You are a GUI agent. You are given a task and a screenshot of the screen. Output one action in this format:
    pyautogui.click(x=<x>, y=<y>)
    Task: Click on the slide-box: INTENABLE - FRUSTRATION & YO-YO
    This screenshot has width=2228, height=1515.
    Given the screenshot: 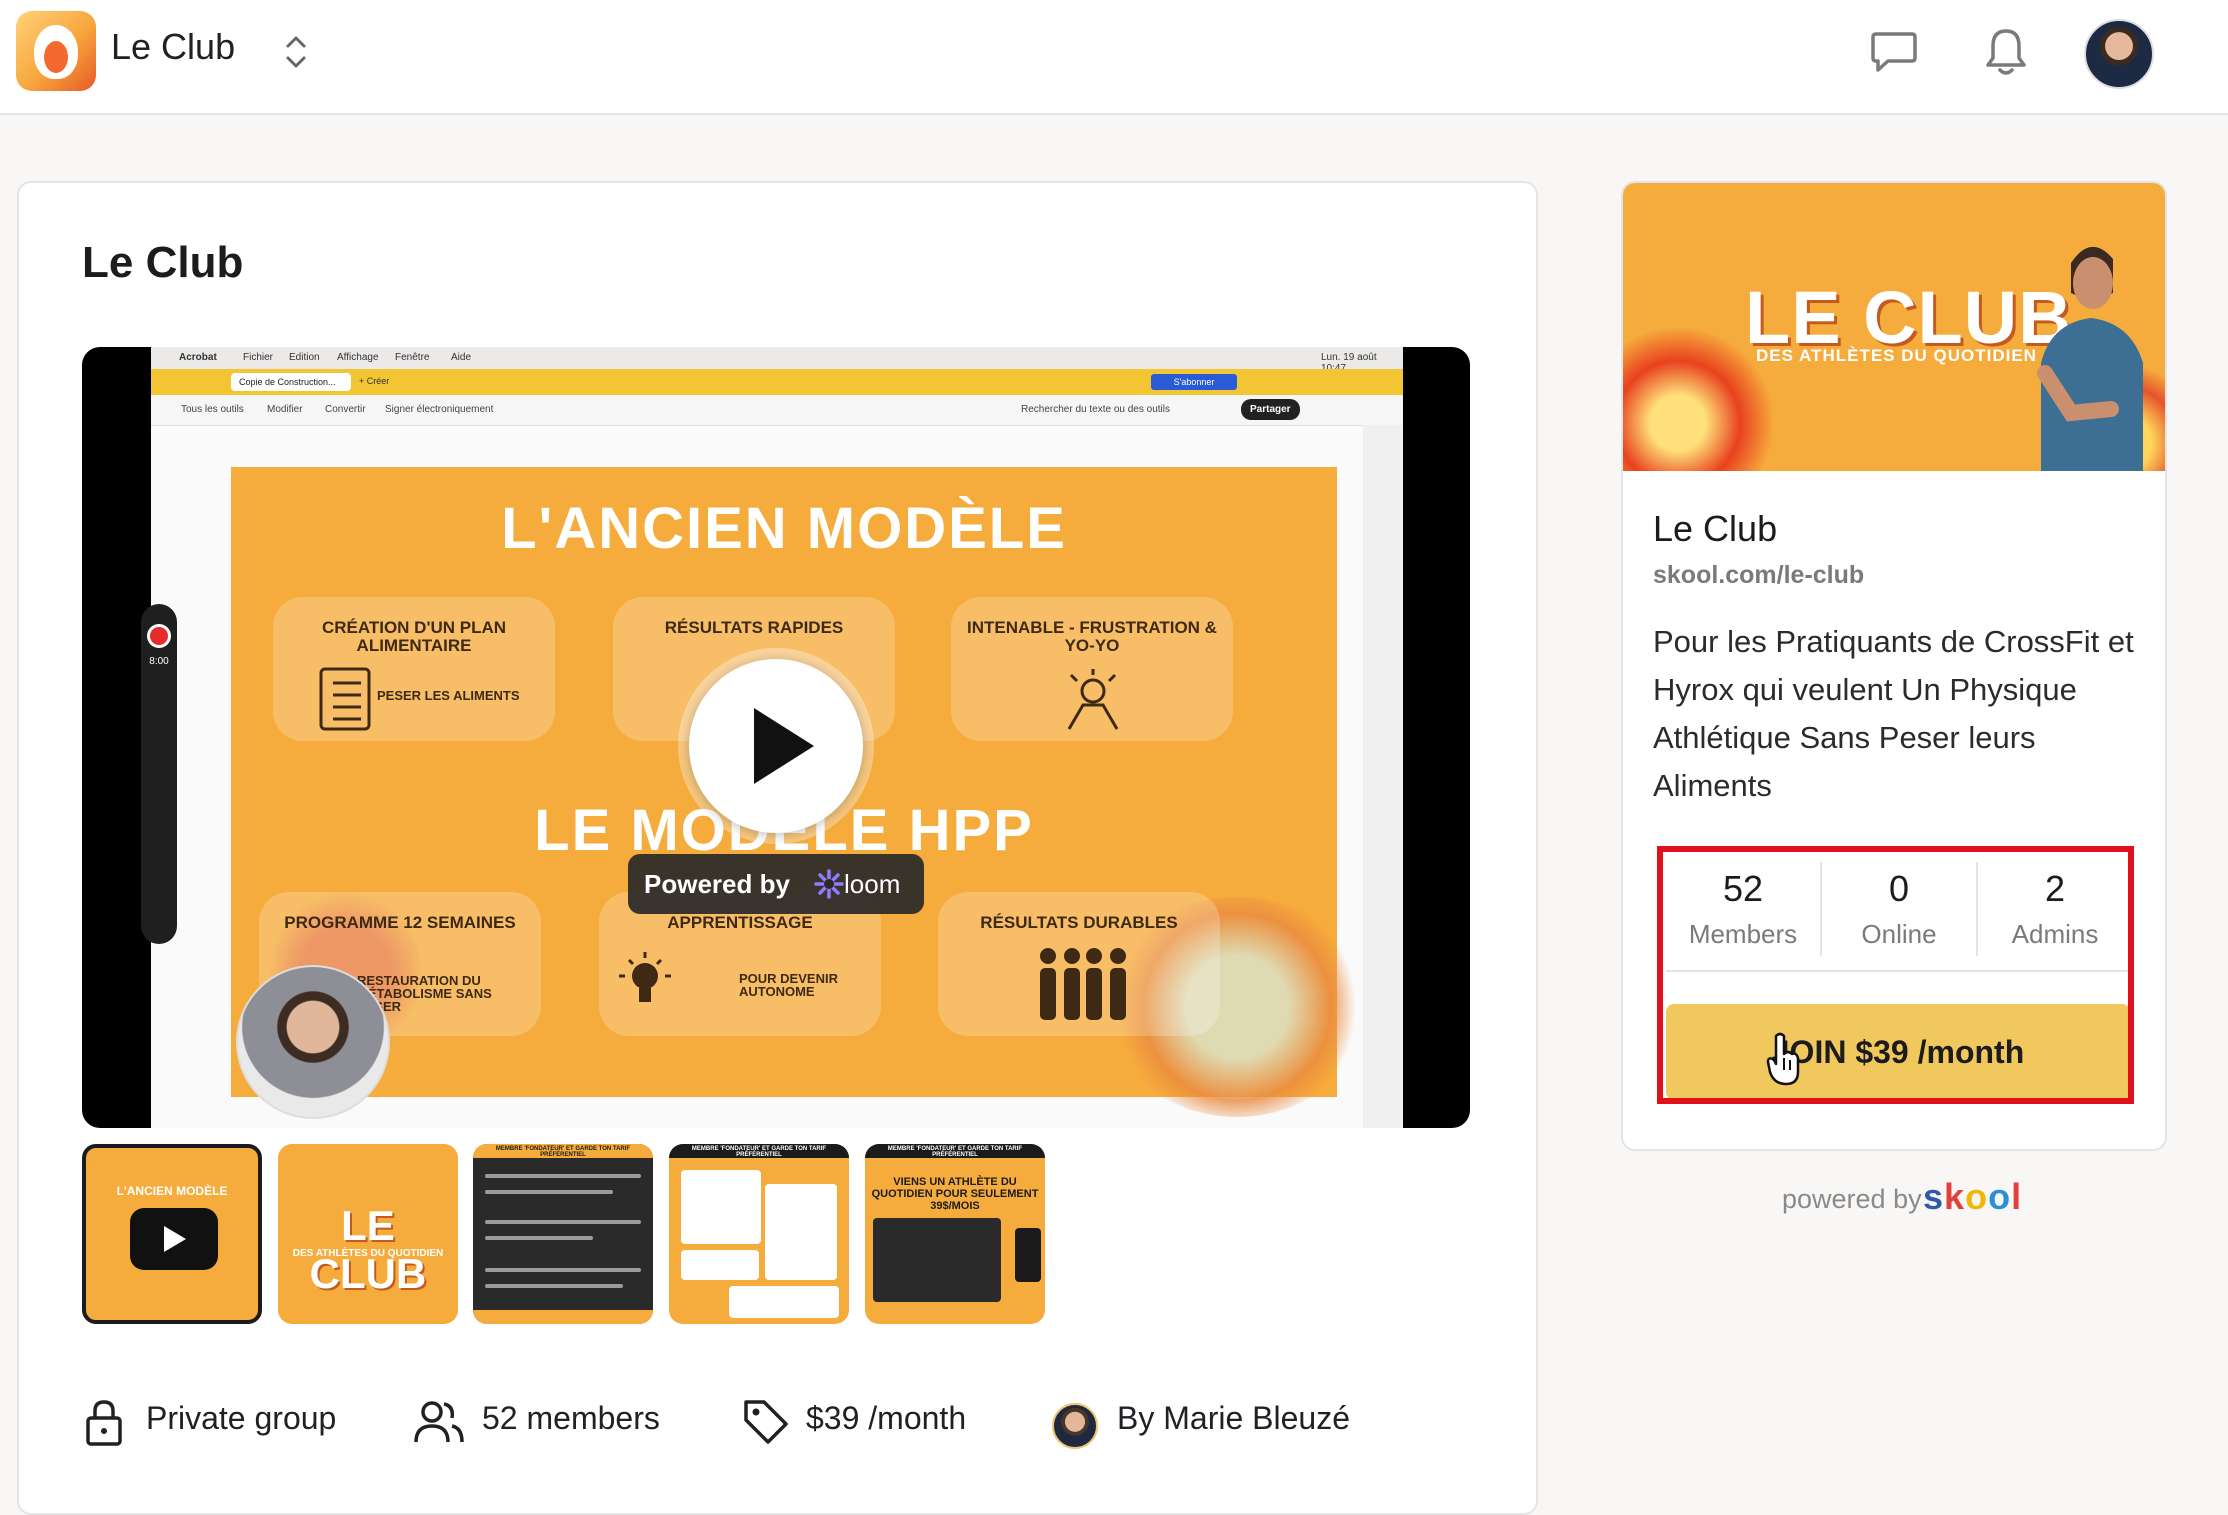 What is the action you would take?
    pyautogui.click(x=1092, y=669)
    